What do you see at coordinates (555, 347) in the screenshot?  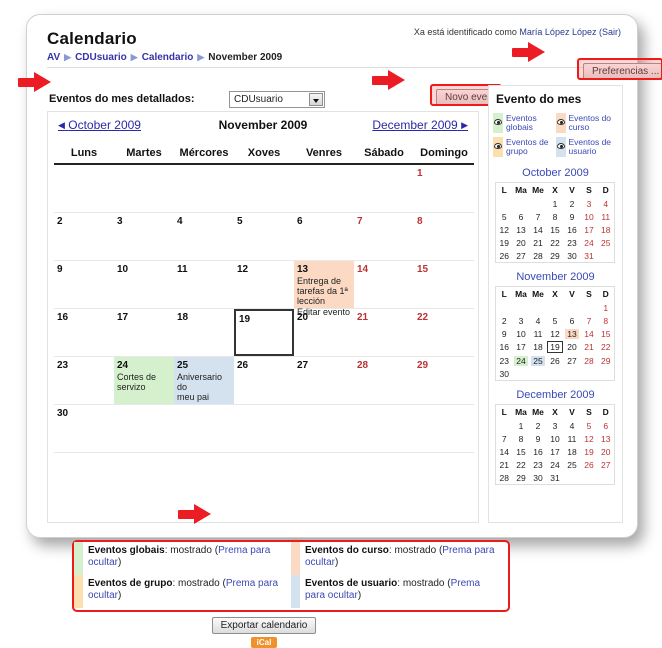 I see `mini-day-cell: 19` at bounding box center [555, 347].